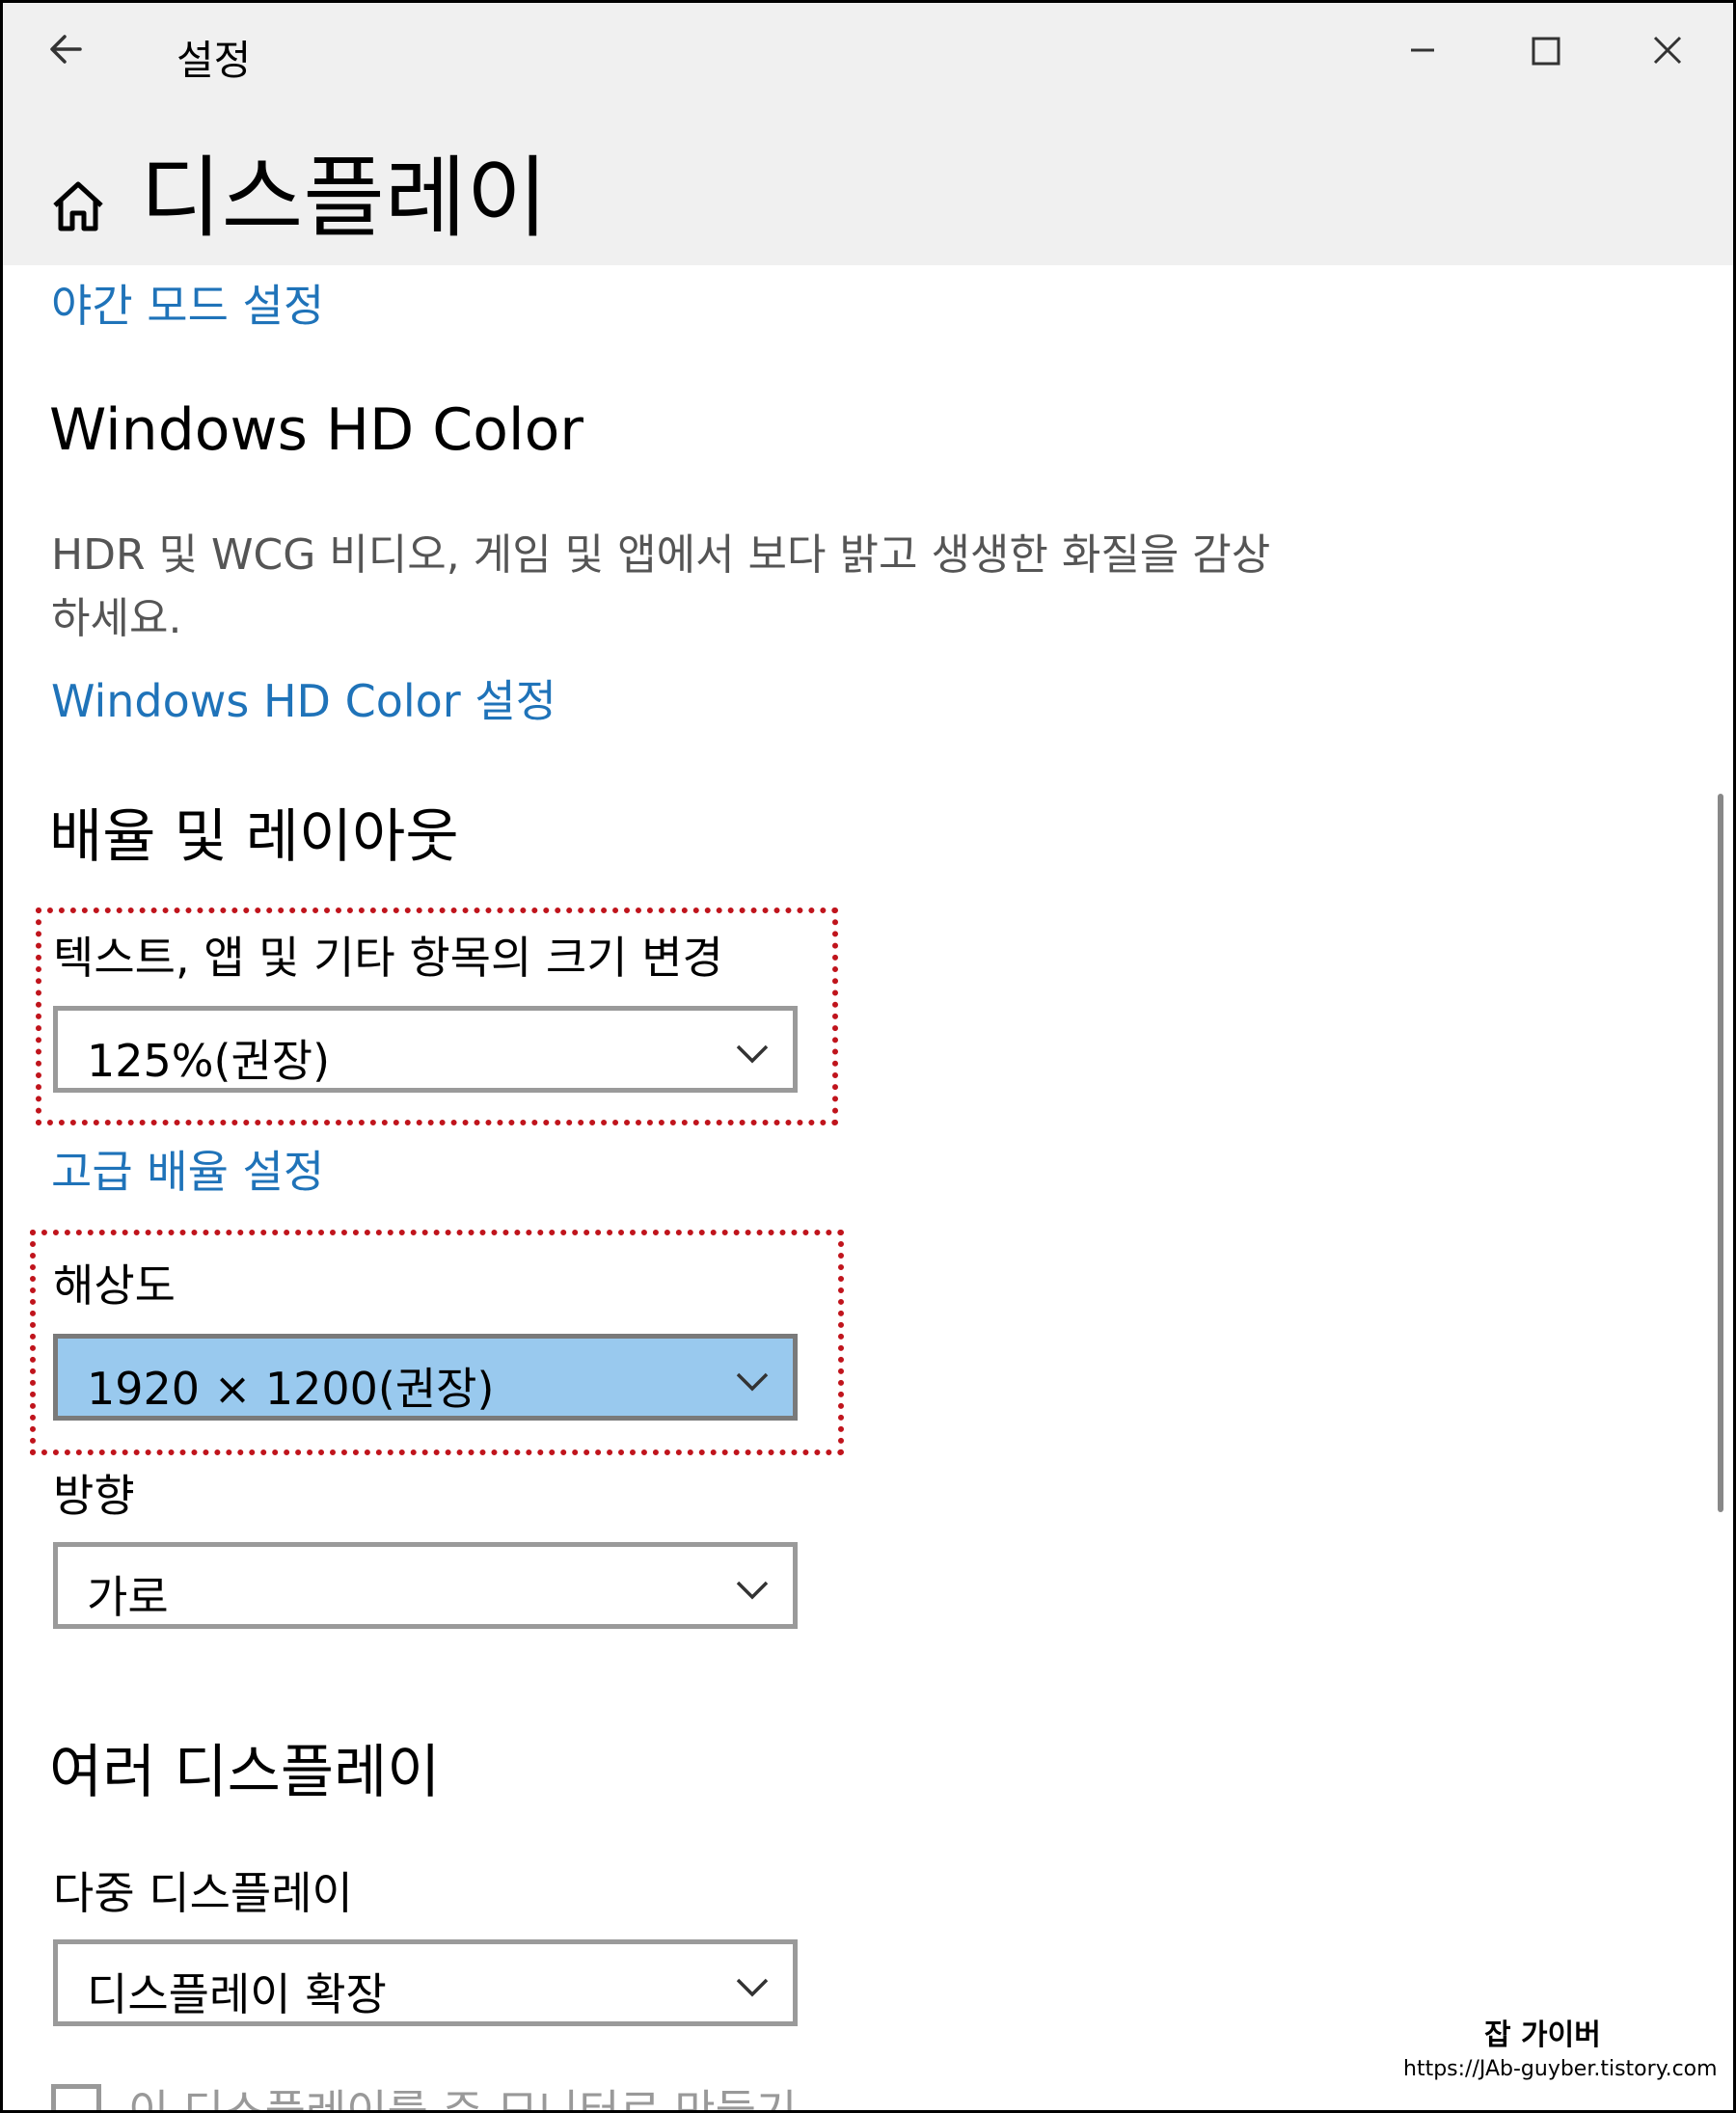  Describe the element at coordinates (291, 1389) in the screenshot. I see `resolution-dropdown-value: 1920 × 1200(권장)` at that location.